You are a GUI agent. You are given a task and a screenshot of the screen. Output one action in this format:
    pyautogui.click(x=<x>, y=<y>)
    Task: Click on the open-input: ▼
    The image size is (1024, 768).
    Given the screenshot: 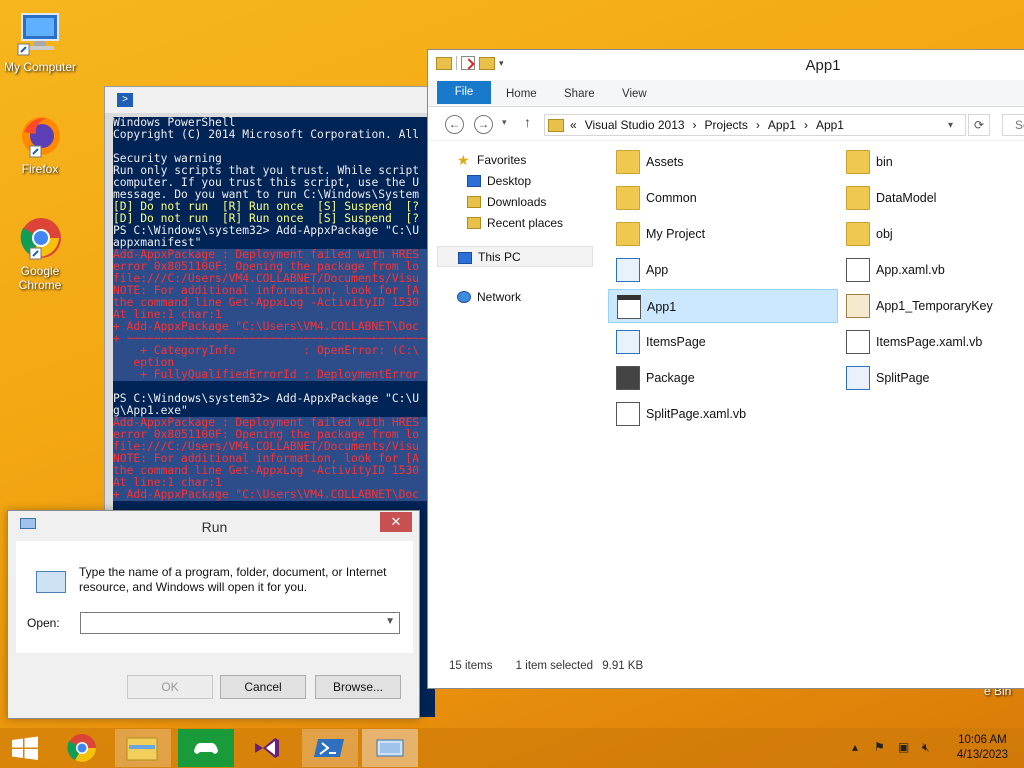 What is the action you would take?
    pyautogui.click(x=240, y=623)
    